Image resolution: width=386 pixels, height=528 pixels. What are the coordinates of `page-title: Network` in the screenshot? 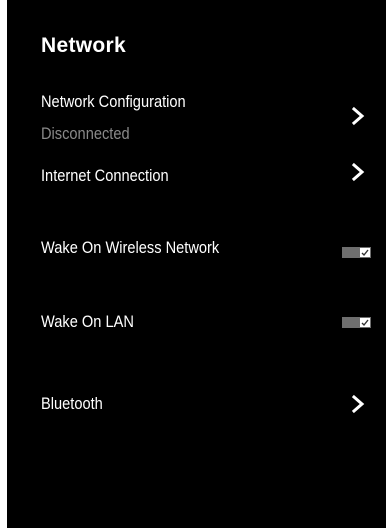 It's located at (83, 45).